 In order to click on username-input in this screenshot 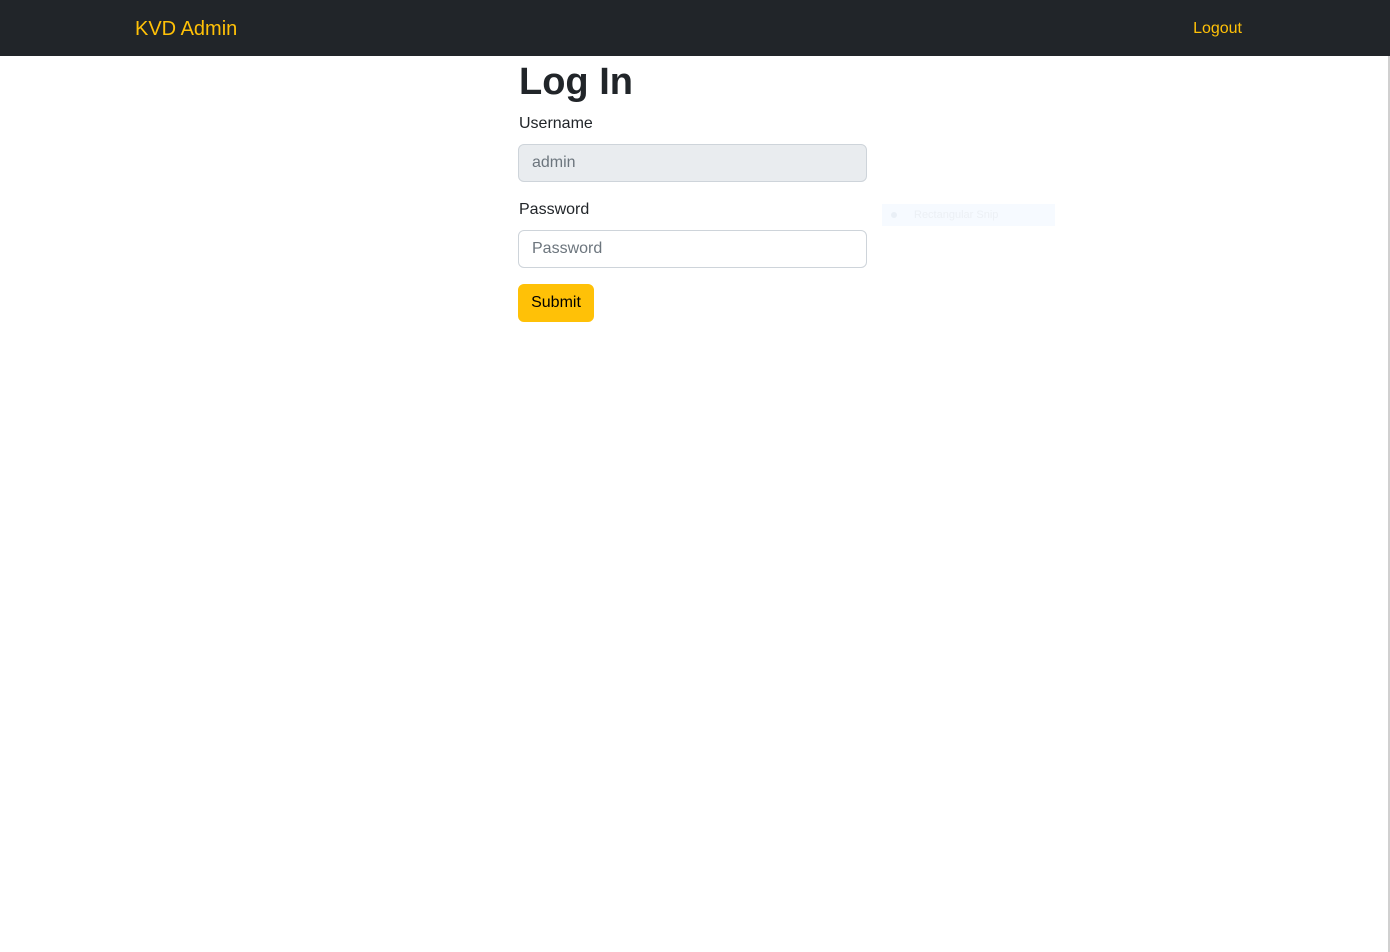, I will do `click(692, 163)`.